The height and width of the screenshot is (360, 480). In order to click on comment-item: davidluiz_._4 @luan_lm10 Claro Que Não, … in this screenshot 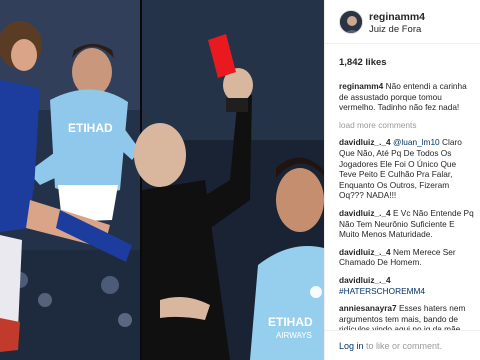, I will do `click(407, 169)`.